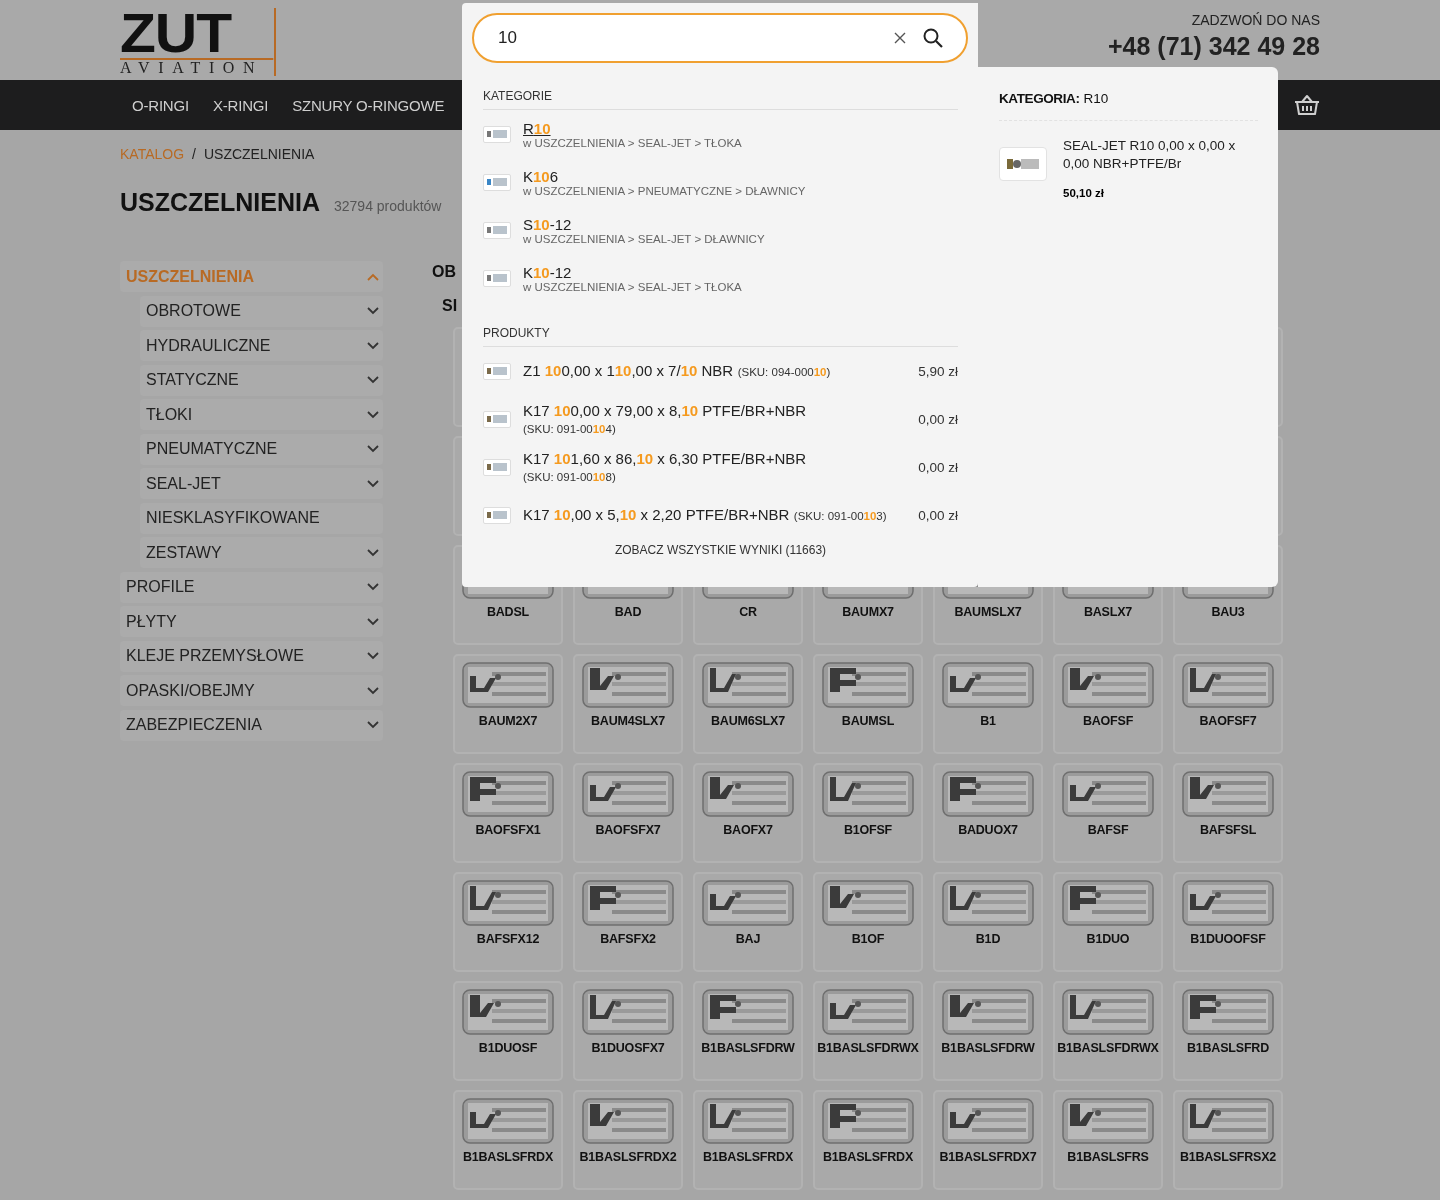 This screenshot has width=1440, height=1200. I want to click on product-name: K17 101,60 x 86,10 x 6,30 PTFE/BR+NBR, so click(715, 458).